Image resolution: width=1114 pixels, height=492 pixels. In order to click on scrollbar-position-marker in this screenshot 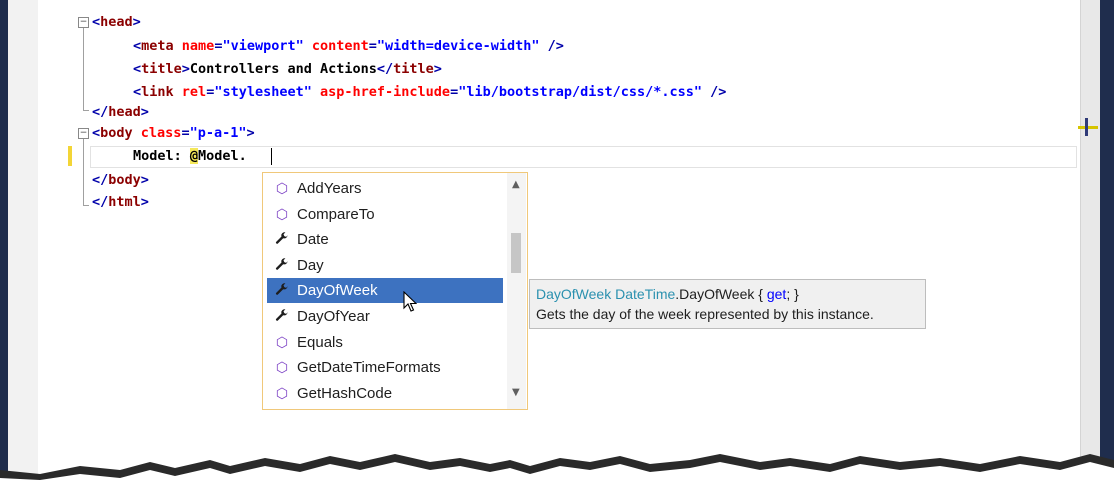, I will do `click(1086, 127)`.